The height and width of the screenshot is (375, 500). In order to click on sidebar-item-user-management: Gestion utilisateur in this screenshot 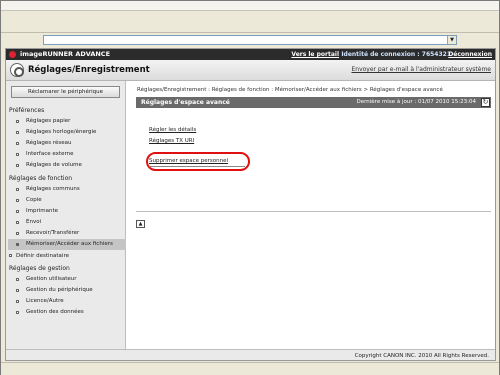, I will do `click(70, 279)`.